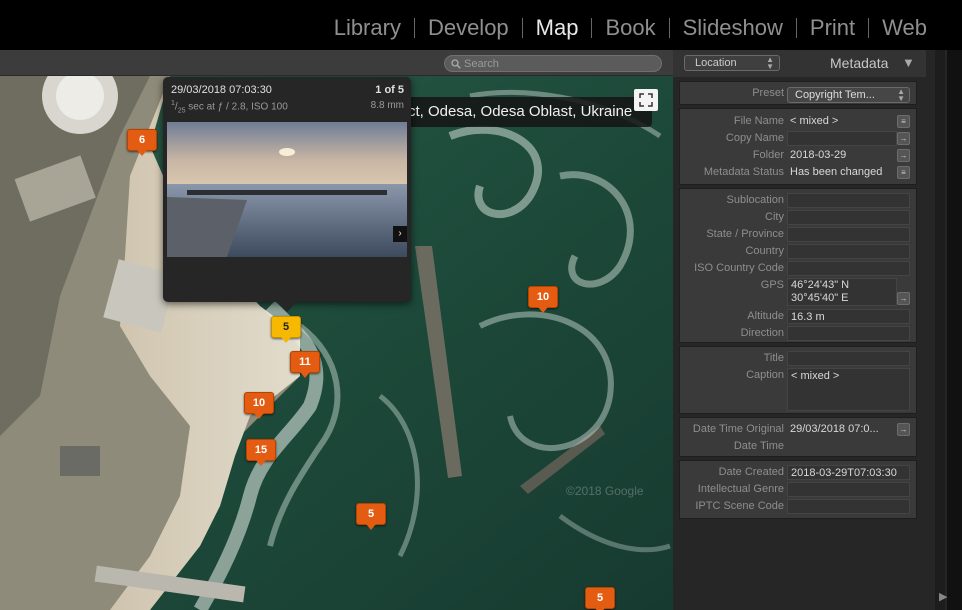  What do you see at coordinates (904, 28) in the screenshot?
I see `module-web: Web` at bounding box center [904, 28].